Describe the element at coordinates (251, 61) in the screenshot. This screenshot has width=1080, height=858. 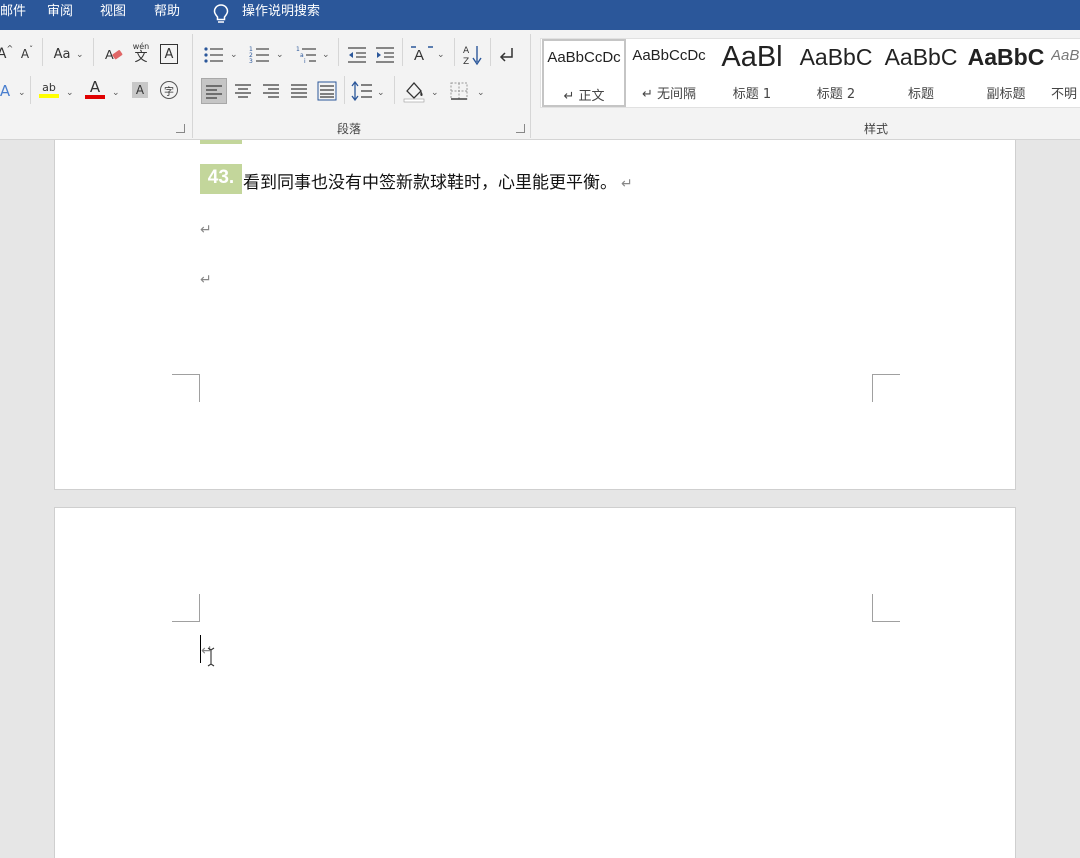
I see `svg-text: 3` at that location.